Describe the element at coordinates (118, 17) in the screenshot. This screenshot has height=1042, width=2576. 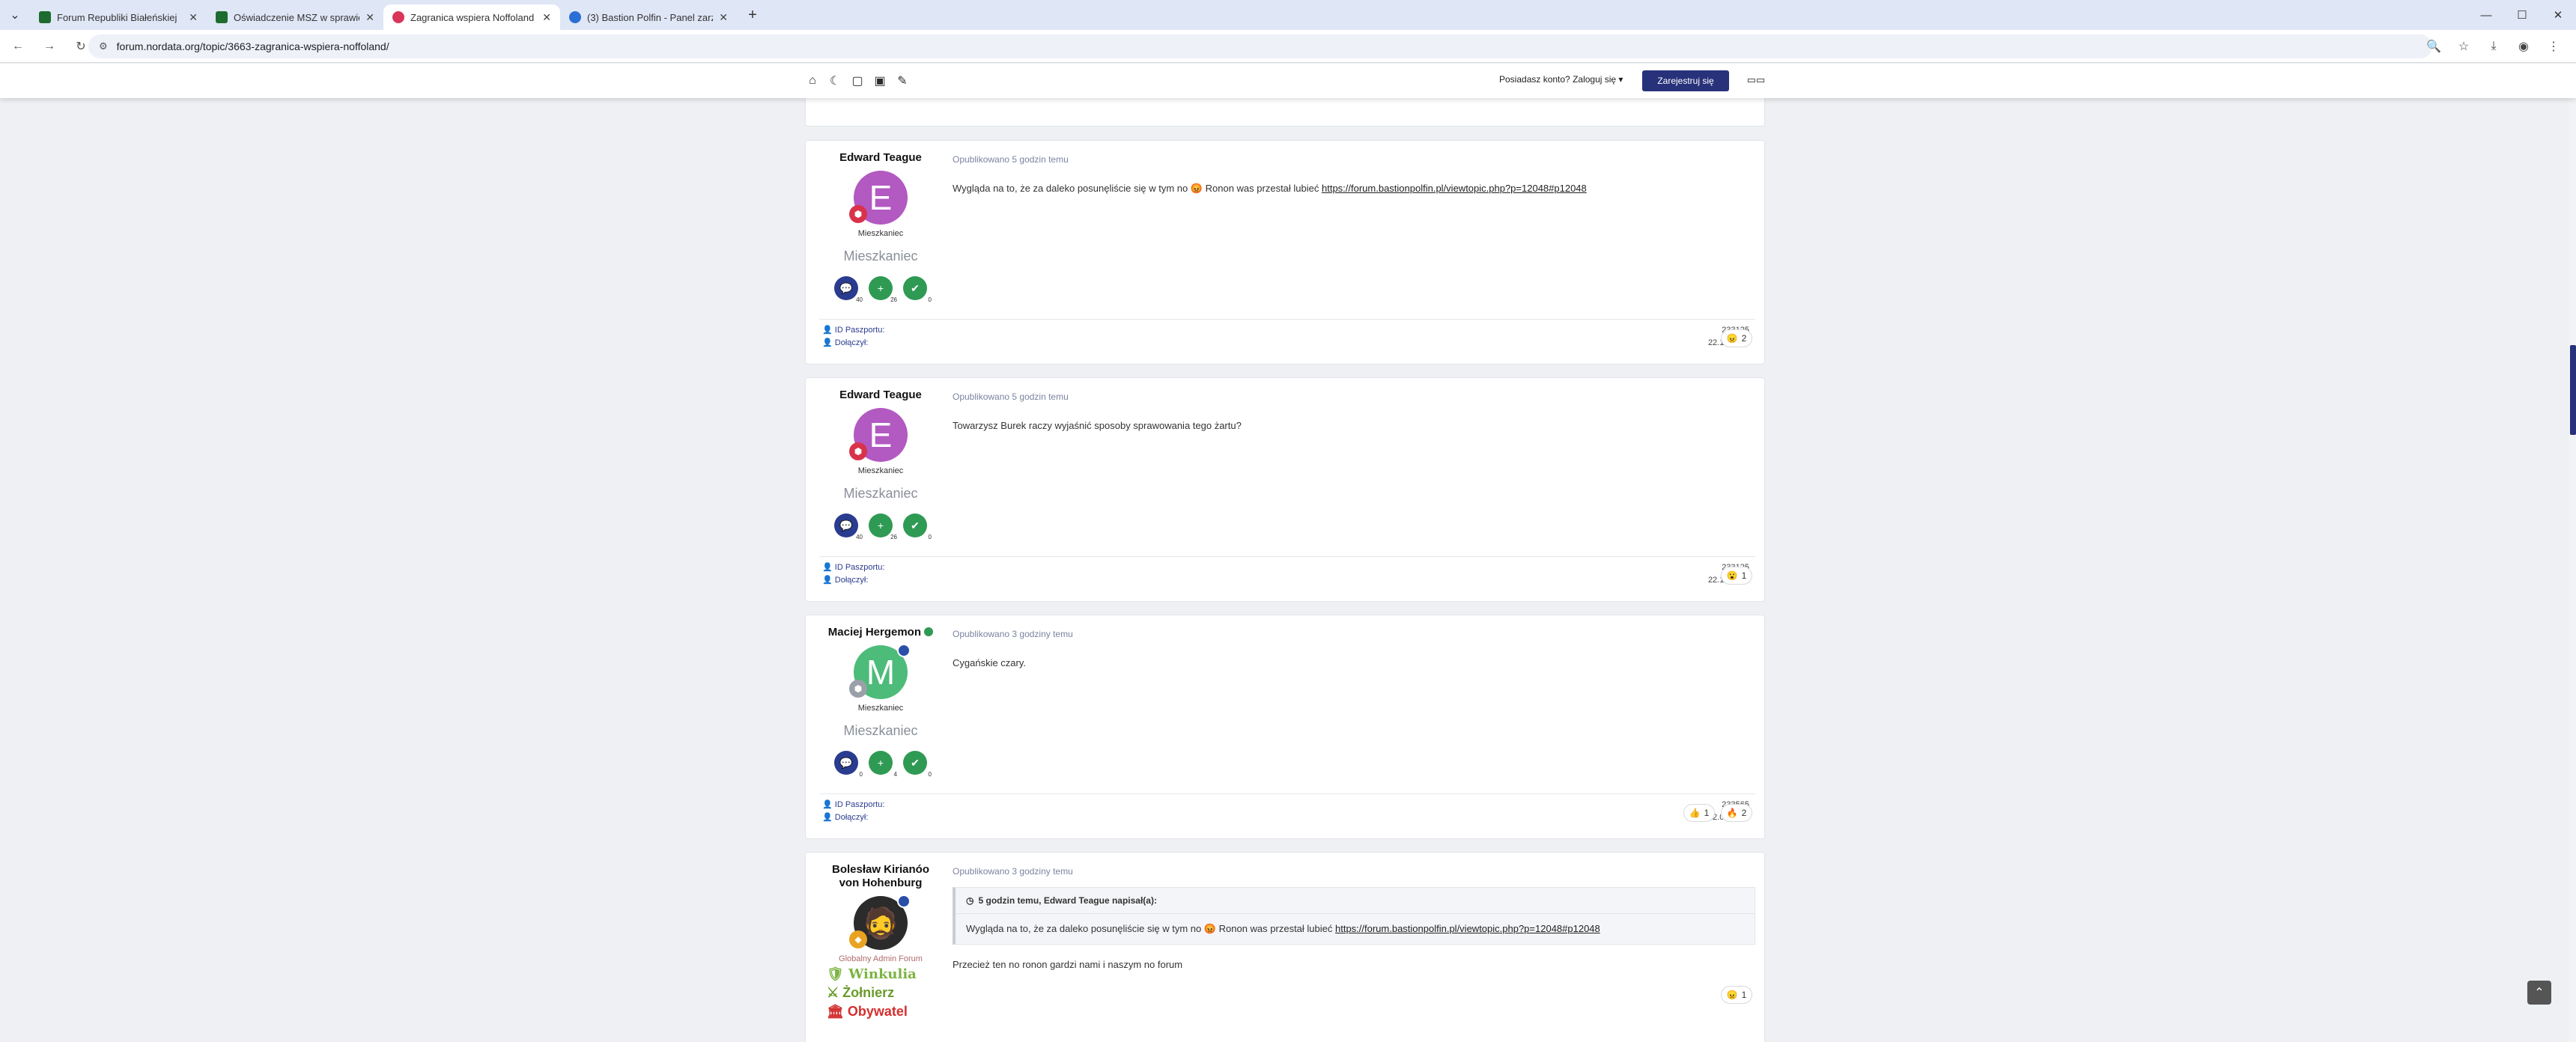
I see `browser-tab-1: Forum Republiki Białeńskiej ✕` at that location.